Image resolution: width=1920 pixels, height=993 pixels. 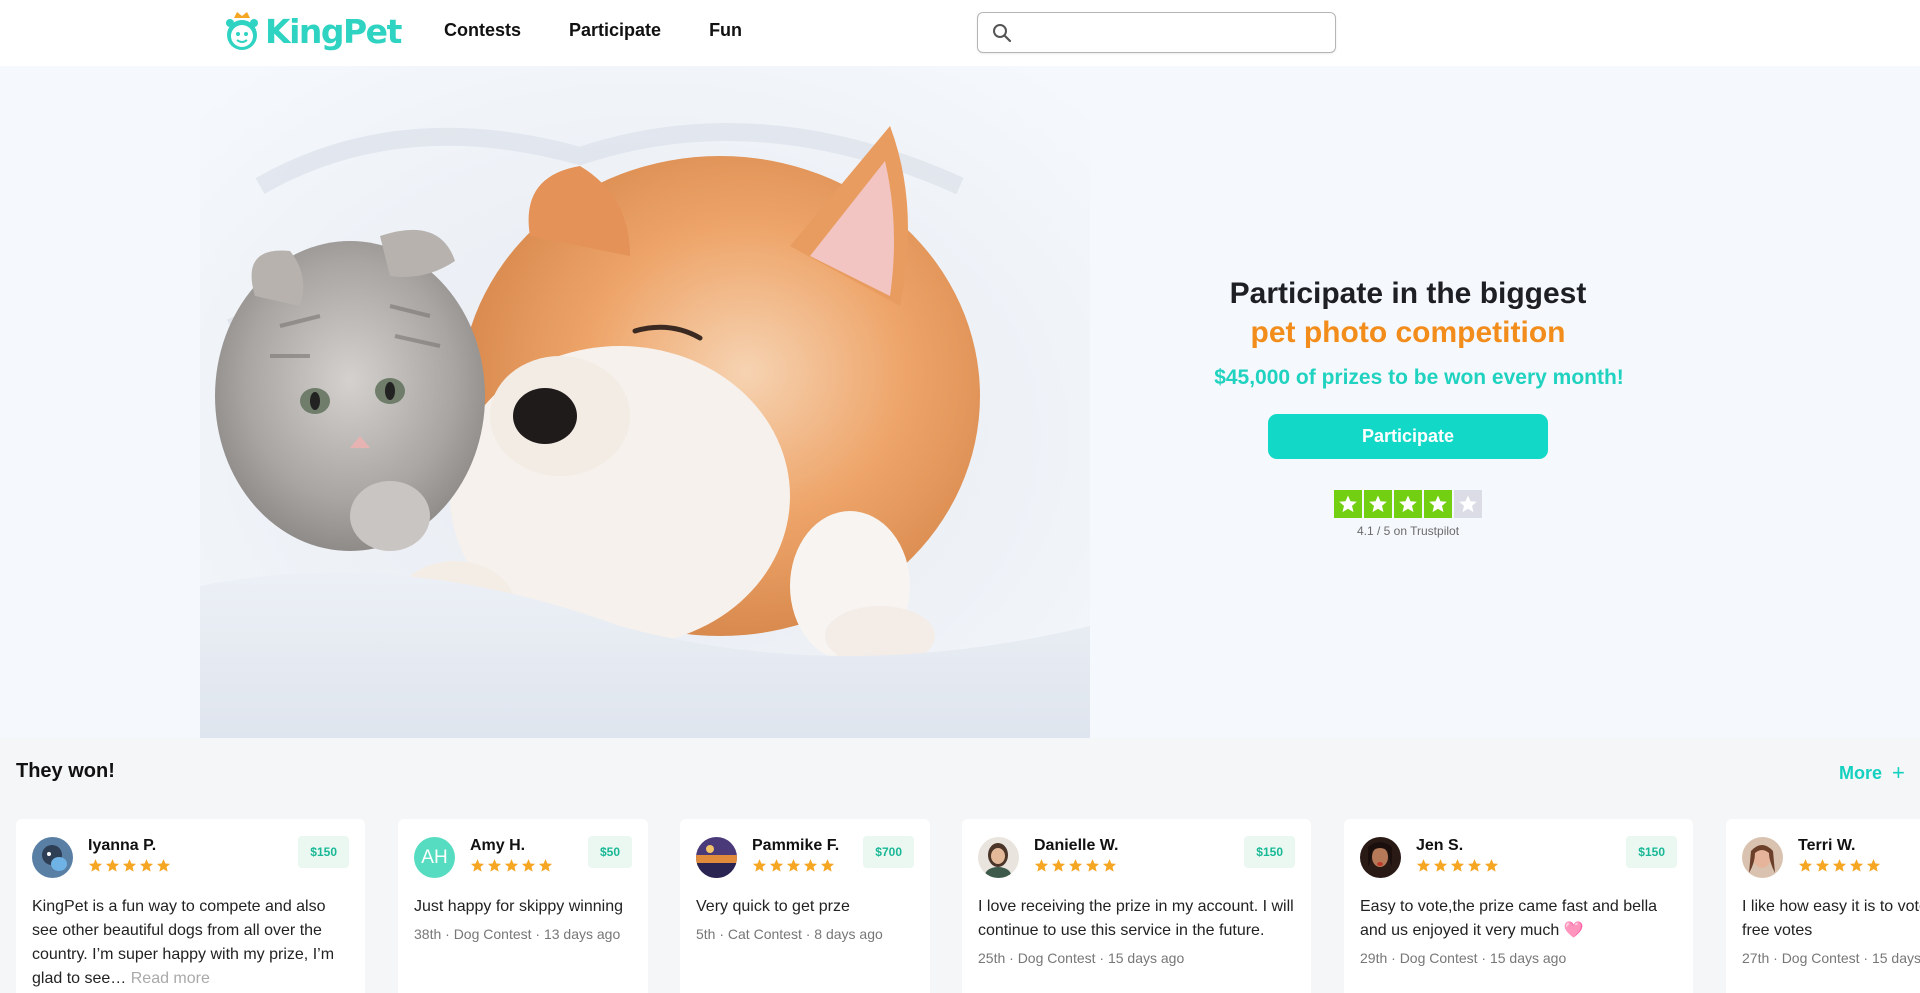 I want to click on plus-icon: +, so click(x=1898, y=772).